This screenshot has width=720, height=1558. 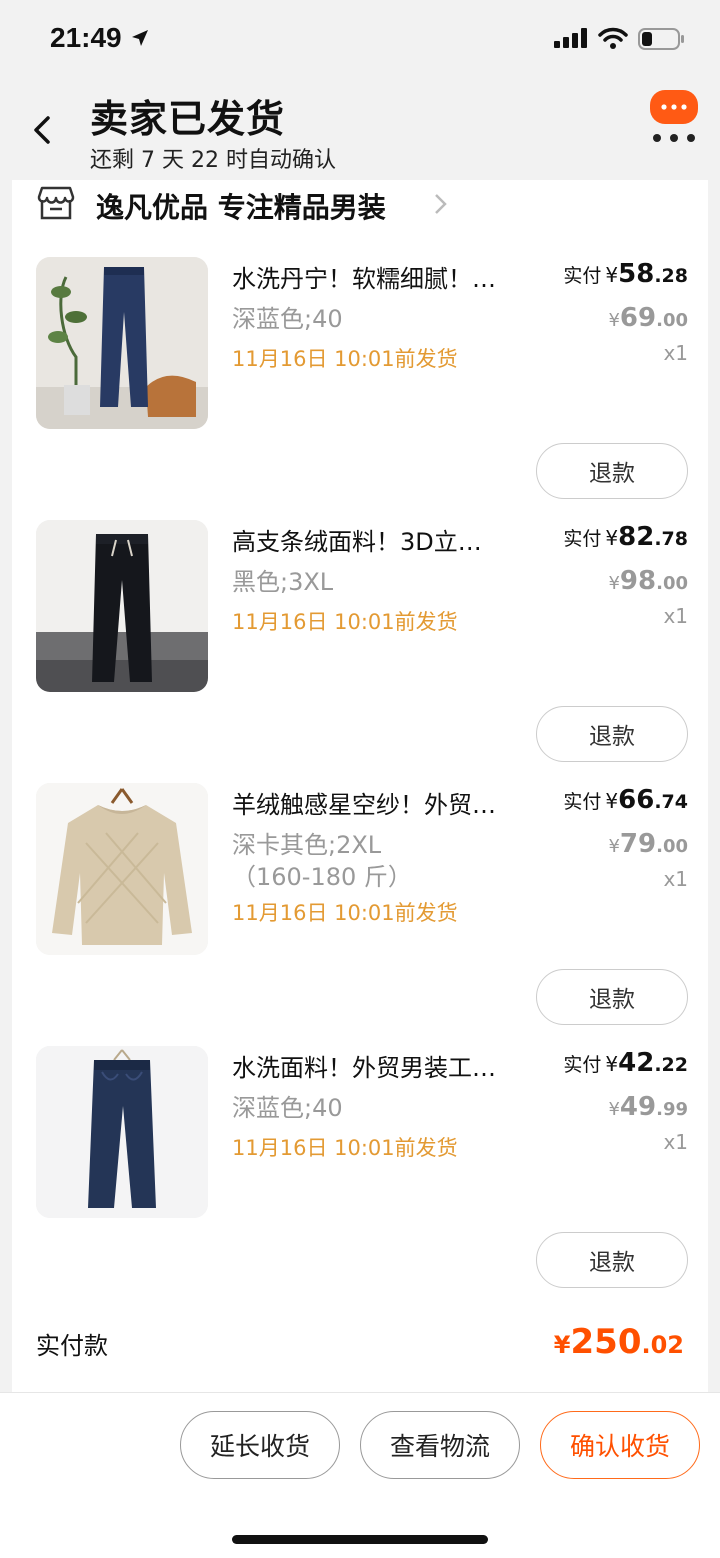 What do you see at coordinates (360, 40) in the screenshot?
I see `status-bar: 21:49` at bounding box center [360, 40].